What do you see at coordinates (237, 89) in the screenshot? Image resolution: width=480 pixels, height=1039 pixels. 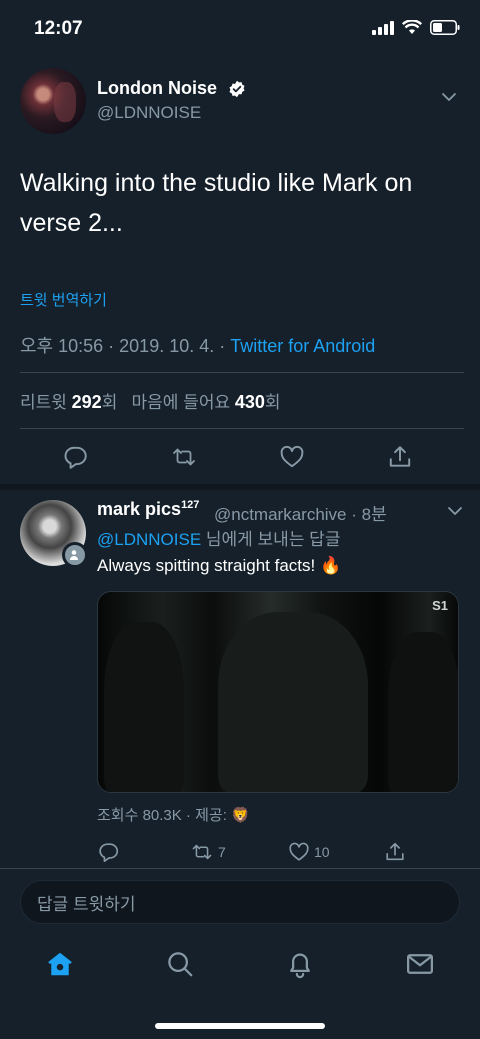 I see `verified-icon` at bounding box center [237, 89].